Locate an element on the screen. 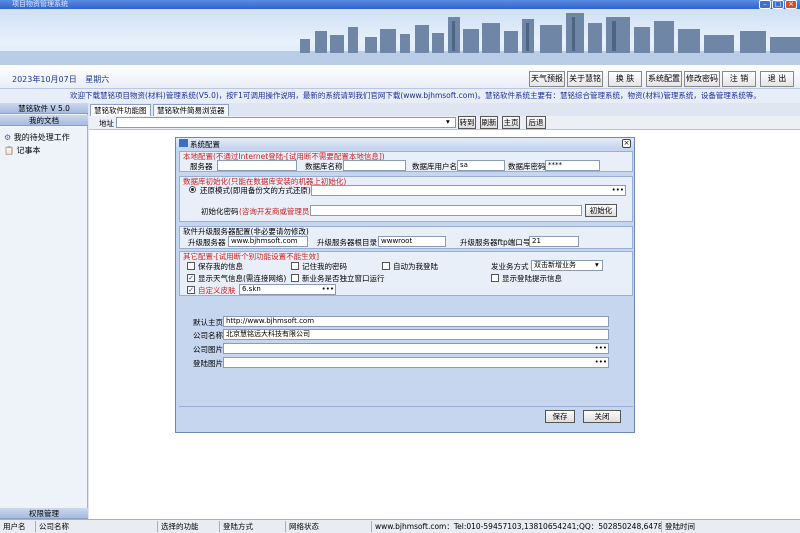 This screenshot has width=800, height=533. tab-browser: 慧铭软件简易浏览器 is located at coordinates (191, 110).